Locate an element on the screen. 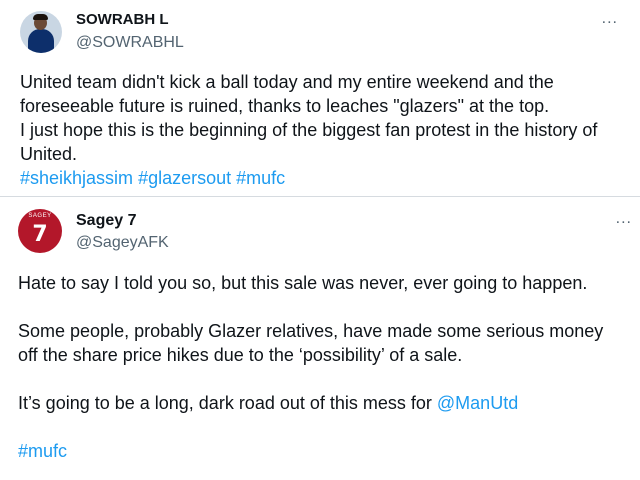  hashtag-row: #sheikhjassim #glazersout #mufc is located at coordinates (325, 178).